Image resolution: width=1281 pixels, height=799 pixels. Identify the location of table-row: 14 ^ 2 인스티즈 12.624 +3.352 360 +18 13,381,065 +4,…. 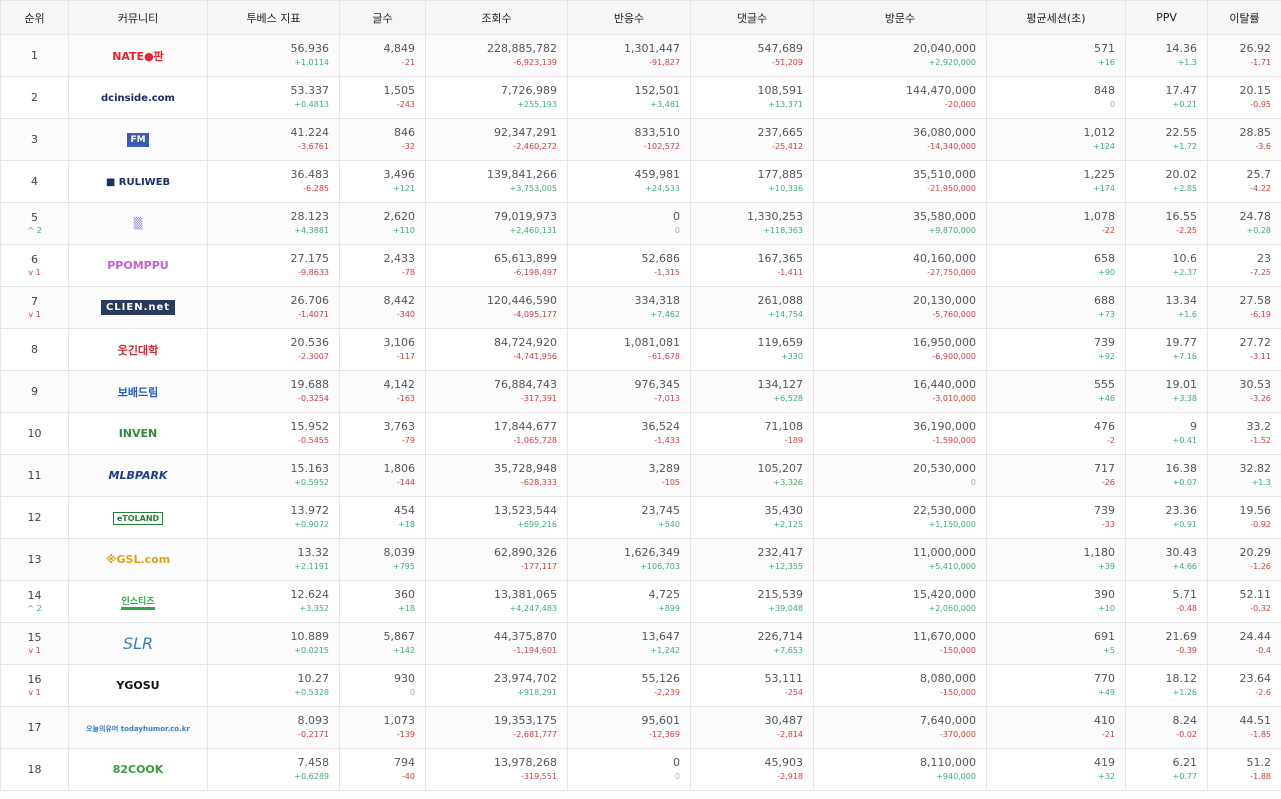
(640, 601).